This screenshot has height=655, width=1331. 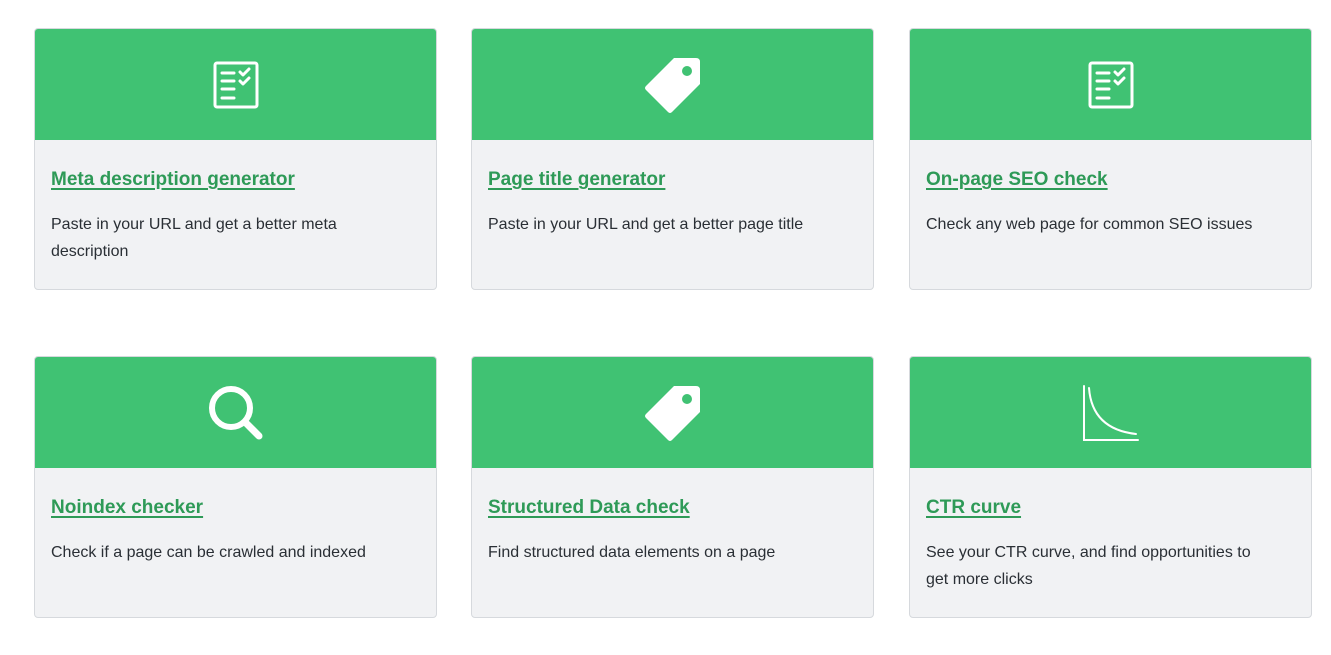 I want to click on page-title-generator-link: Page title generator, so click(x=576, y=180).